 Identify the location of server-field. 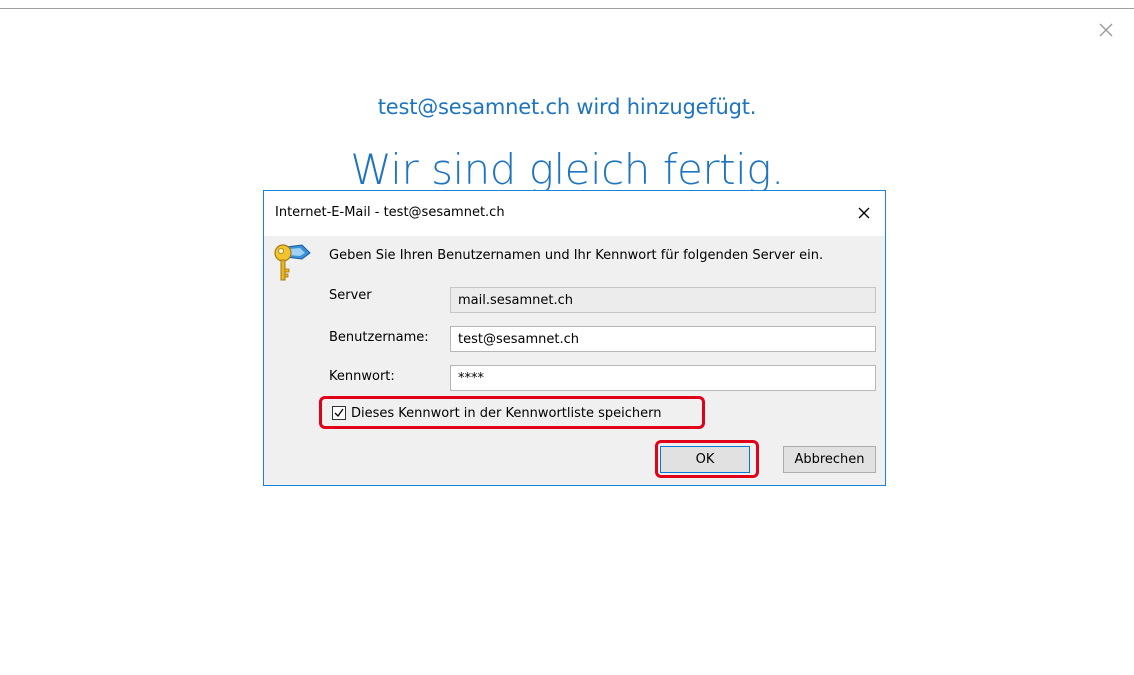
(663, 300).